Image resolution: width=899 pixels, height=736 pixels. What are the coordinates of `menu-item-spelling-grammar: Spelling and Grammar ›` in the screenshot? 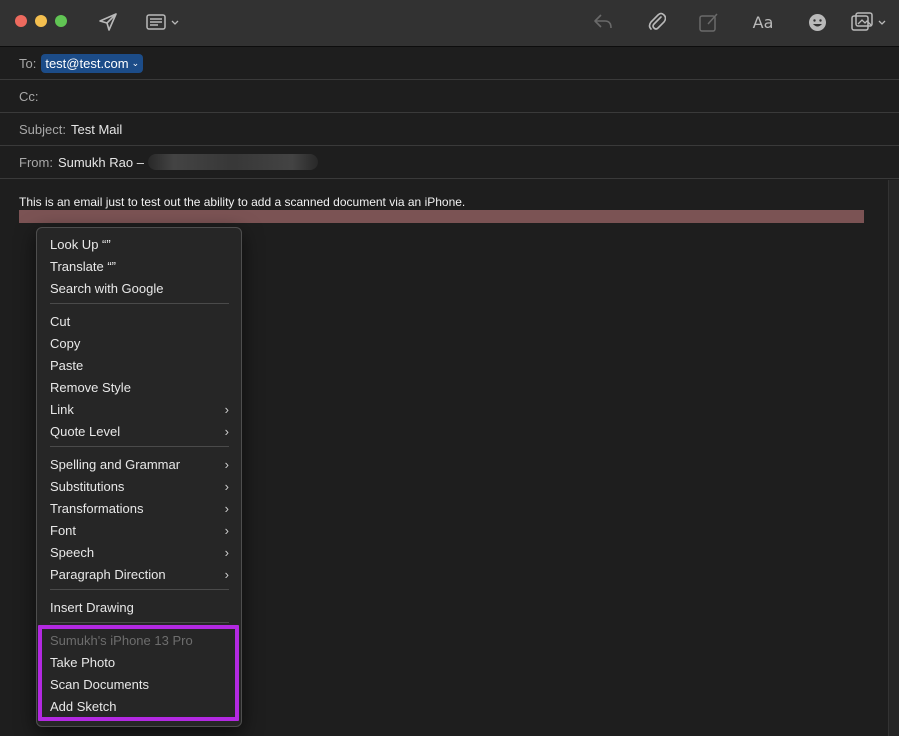 It's located at (140, 464).